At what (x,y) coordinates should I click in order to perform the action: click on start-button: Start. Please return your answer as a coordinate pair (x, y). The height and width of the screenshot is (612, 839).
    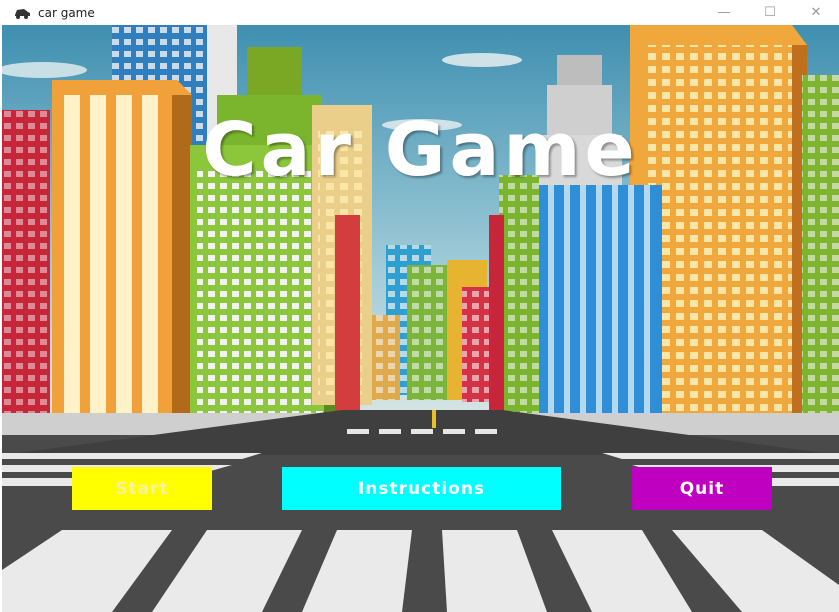
    Looking at the image, I should click on (142, 488).